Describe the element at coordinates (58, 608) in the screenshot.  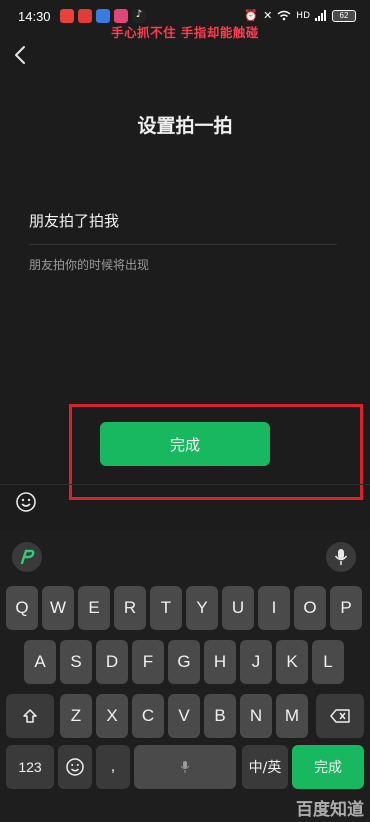
I see `key-w: W` at that location.